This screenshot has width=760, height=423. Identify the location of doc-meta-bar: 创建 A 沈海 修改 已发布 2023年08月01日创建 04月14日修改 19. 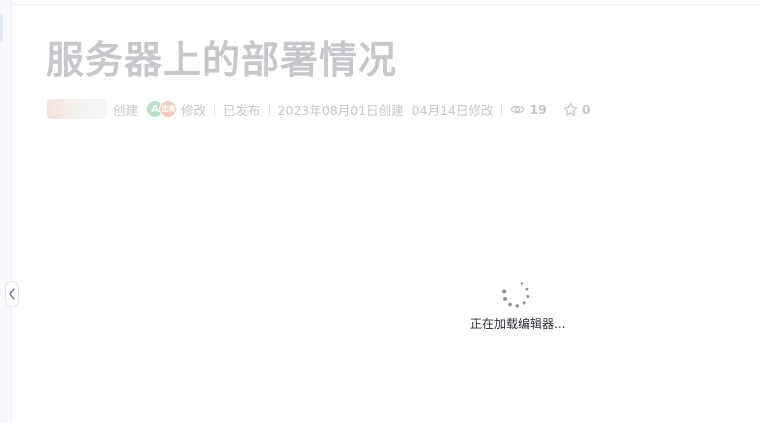
(319, 109).